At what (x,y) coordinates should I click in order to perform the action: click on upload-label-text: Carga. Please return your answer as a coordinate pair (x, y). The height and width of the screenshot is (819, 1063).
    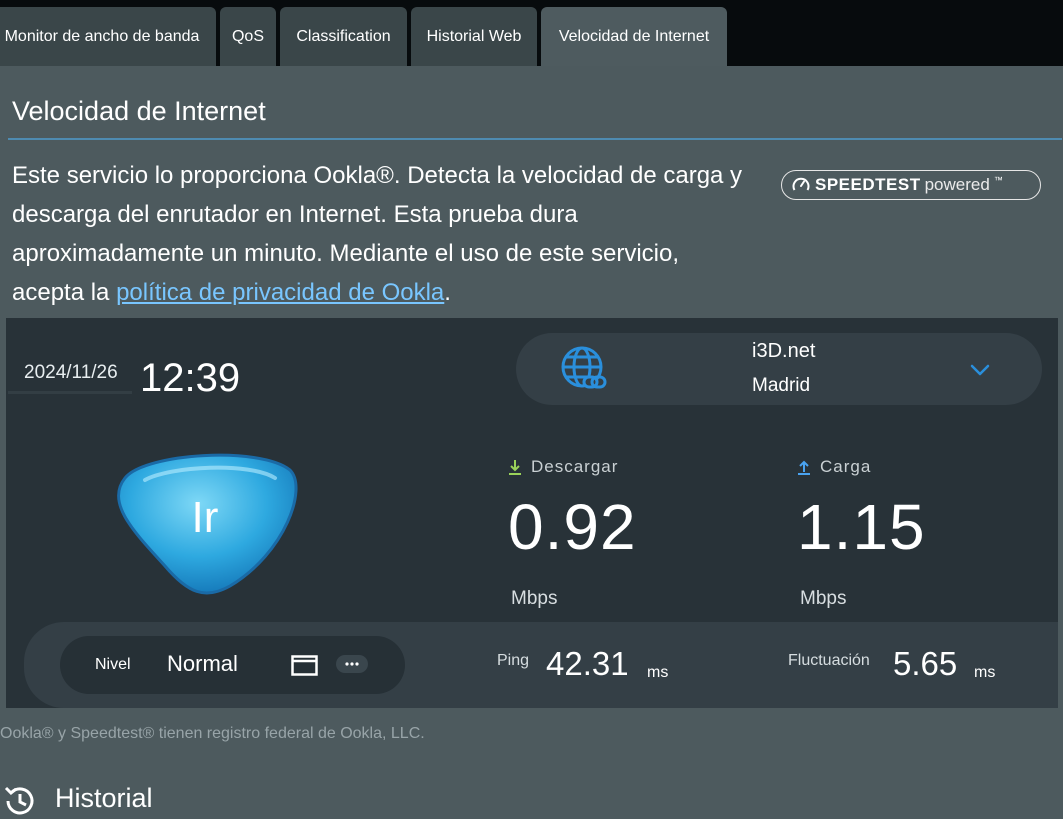
    Looking at the image, I should click on (846, 466).